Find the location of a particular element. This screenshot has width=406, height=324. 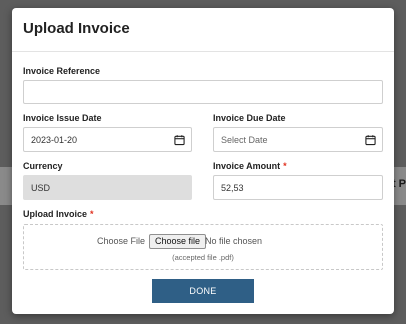

invoice-amount-label-text: Invoice Amount is located at coordinates (247, 166).